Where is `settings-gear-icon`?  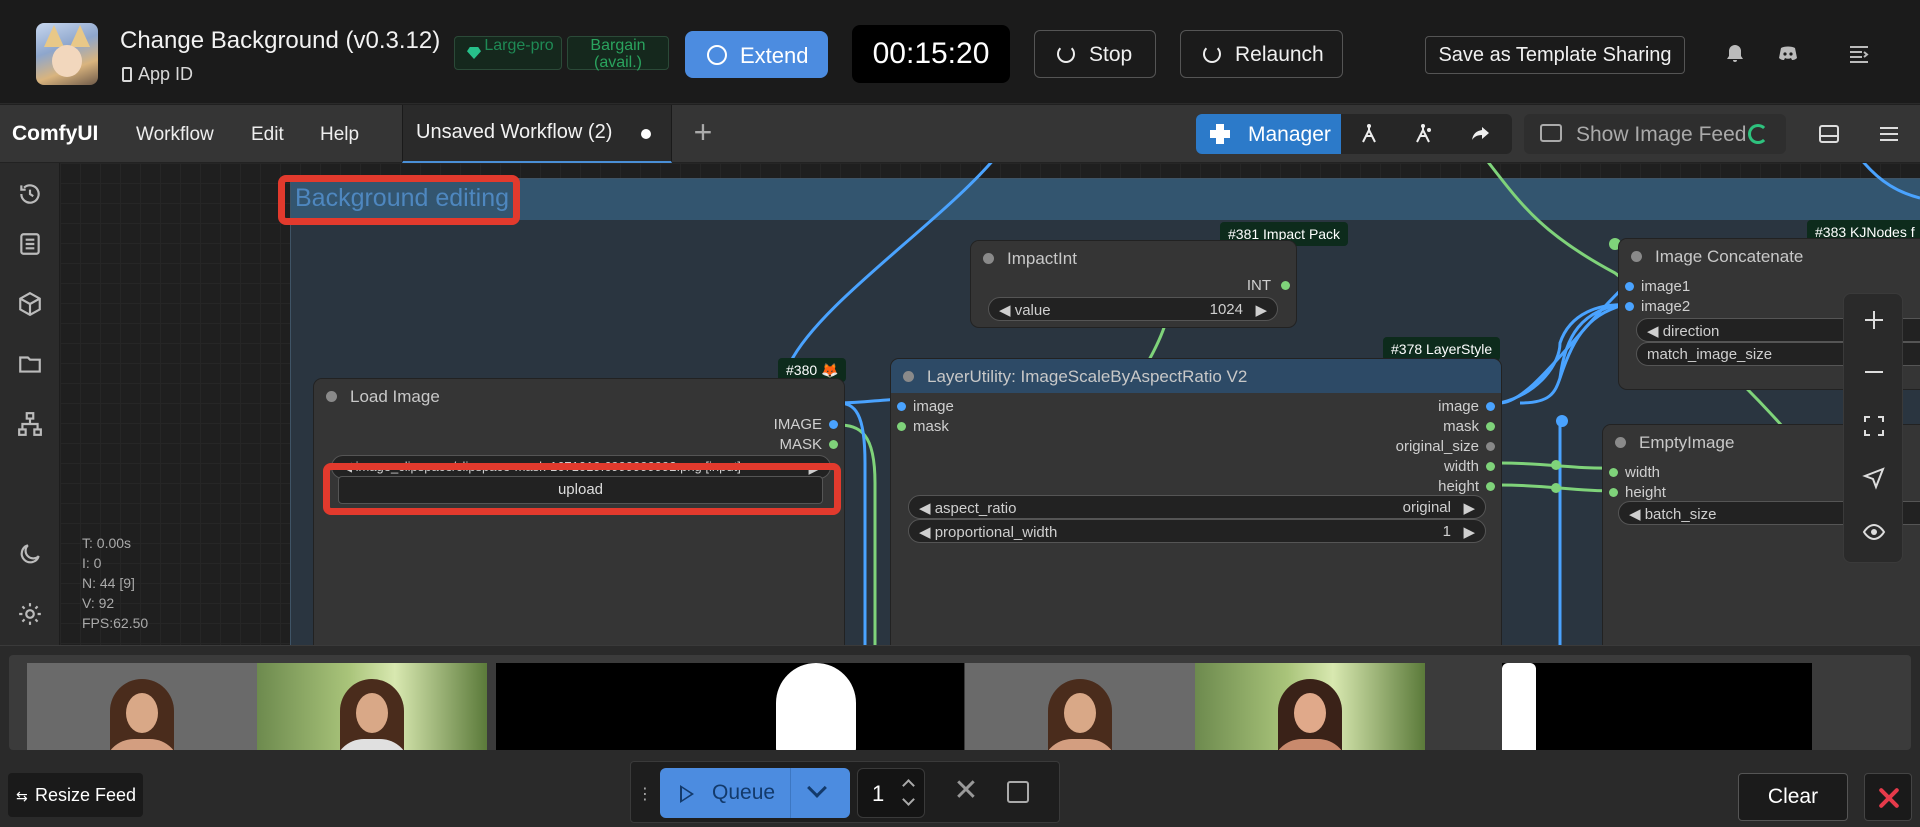
settings-gear-icon is located at coordinates (30, 614).